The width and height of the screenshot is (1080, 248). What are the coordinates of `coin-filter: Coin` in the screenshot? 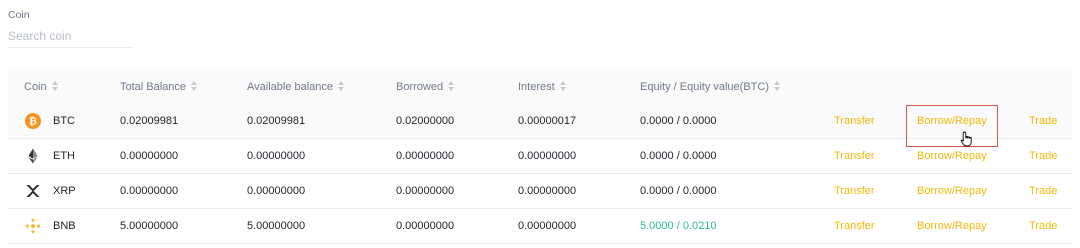 It's located at (71, 28).